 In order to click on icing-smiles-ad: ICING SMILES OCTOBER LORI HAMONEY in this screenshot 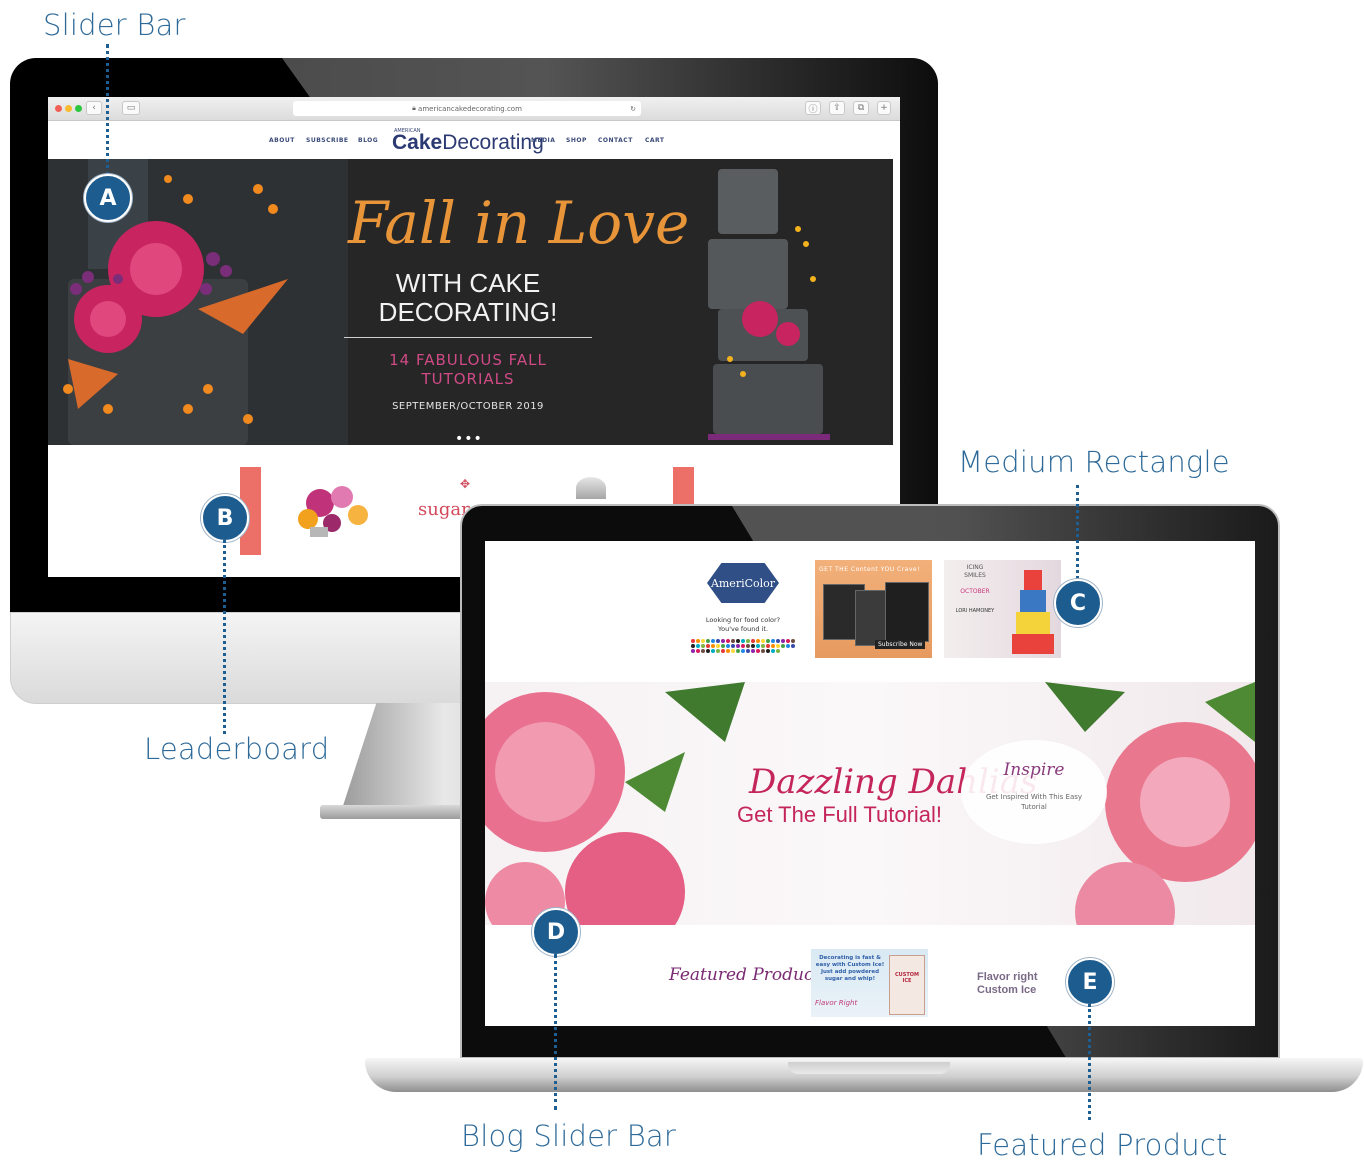, I will do `click(1002, 609)`.